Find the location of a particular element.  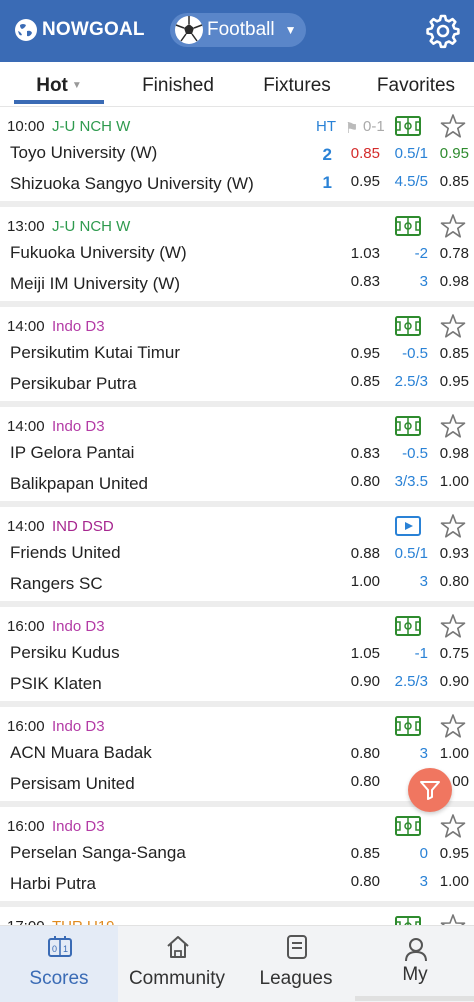

away-odds-2: 0.98 is located at coordinates (439, 281).